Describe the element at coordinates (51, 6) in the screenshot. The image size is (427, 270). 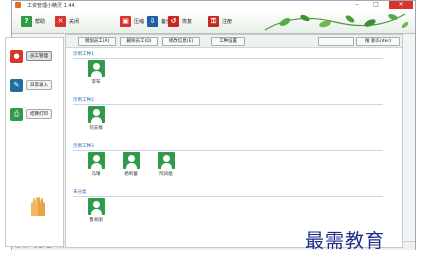
I see `window-title: 工资管理小精灵 1.44` at that location.